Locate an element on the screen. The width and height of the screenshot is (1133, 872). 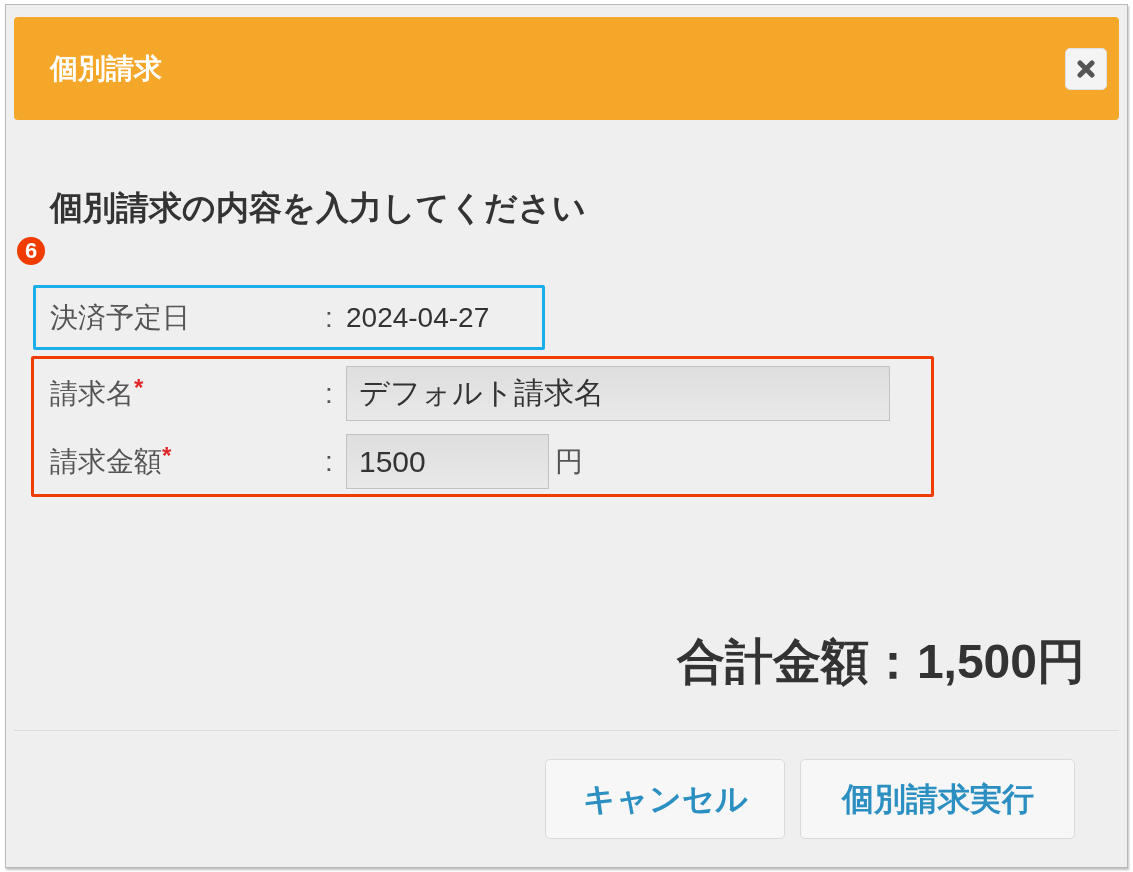
total-amount: 合計金額：1,500円 is located at coordinates (880, 662).